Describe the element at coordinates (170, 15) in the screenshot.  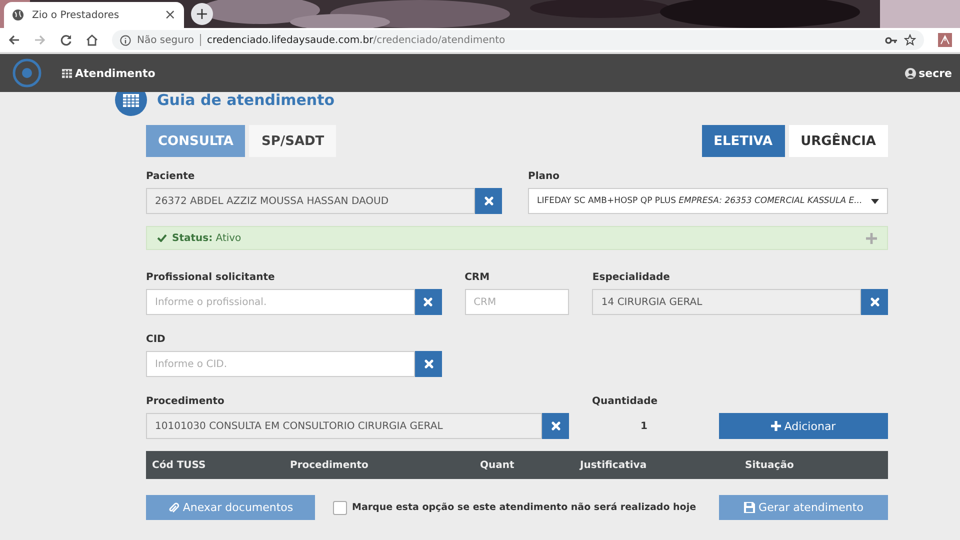
I see `close-tab-button: ×` at that location.